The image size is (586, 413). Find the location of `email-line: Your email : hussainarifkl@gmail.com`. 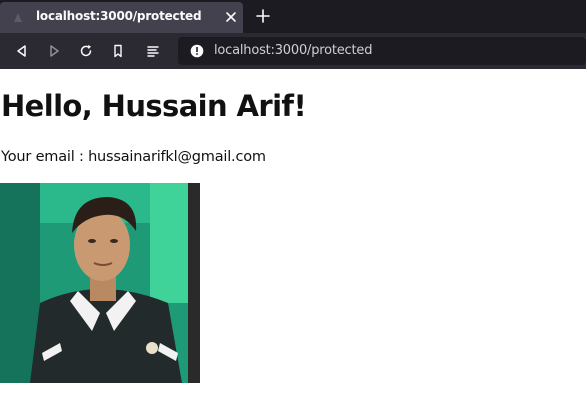

email-line: Your email : hussainarifkl@gmail.com is located at coordinates (133, 157).